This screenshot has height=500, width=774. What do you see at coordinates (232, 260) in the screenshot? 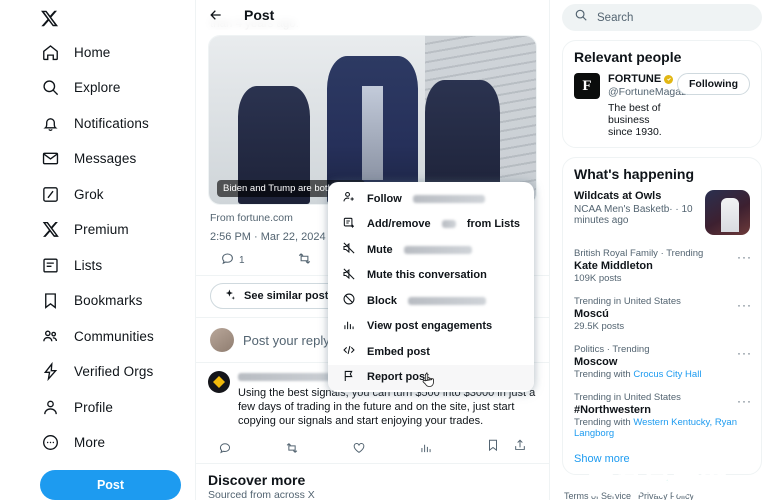
I see `reply-button: 1` at bounding box center [232, 260].